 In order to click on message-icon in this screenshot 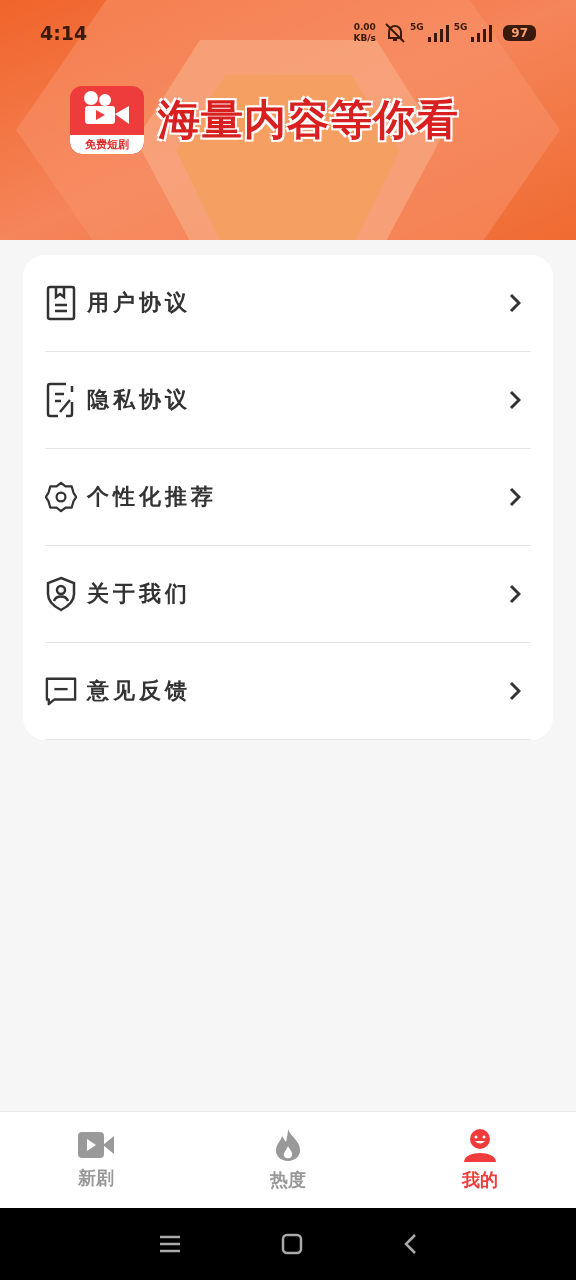, I will do `click(61, 691)`.